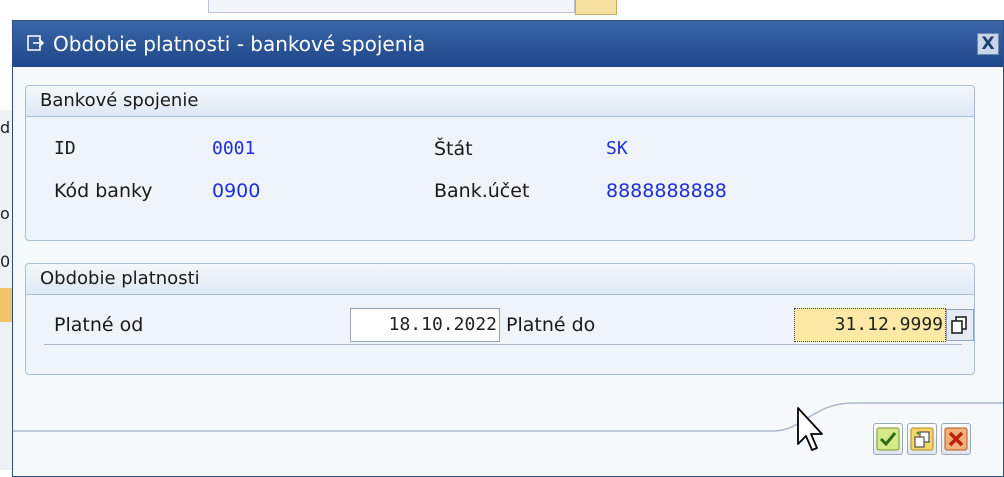 This screenshot has width=1004, height=477. I want to click on copy-field-icon, so click(959, 325).